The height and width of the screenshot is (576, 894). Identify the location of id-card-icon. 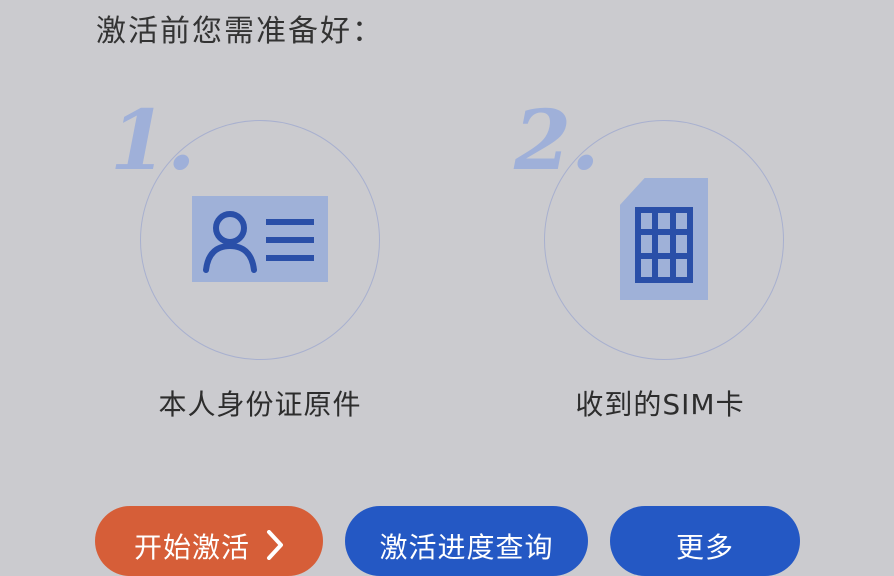
(260, 239).